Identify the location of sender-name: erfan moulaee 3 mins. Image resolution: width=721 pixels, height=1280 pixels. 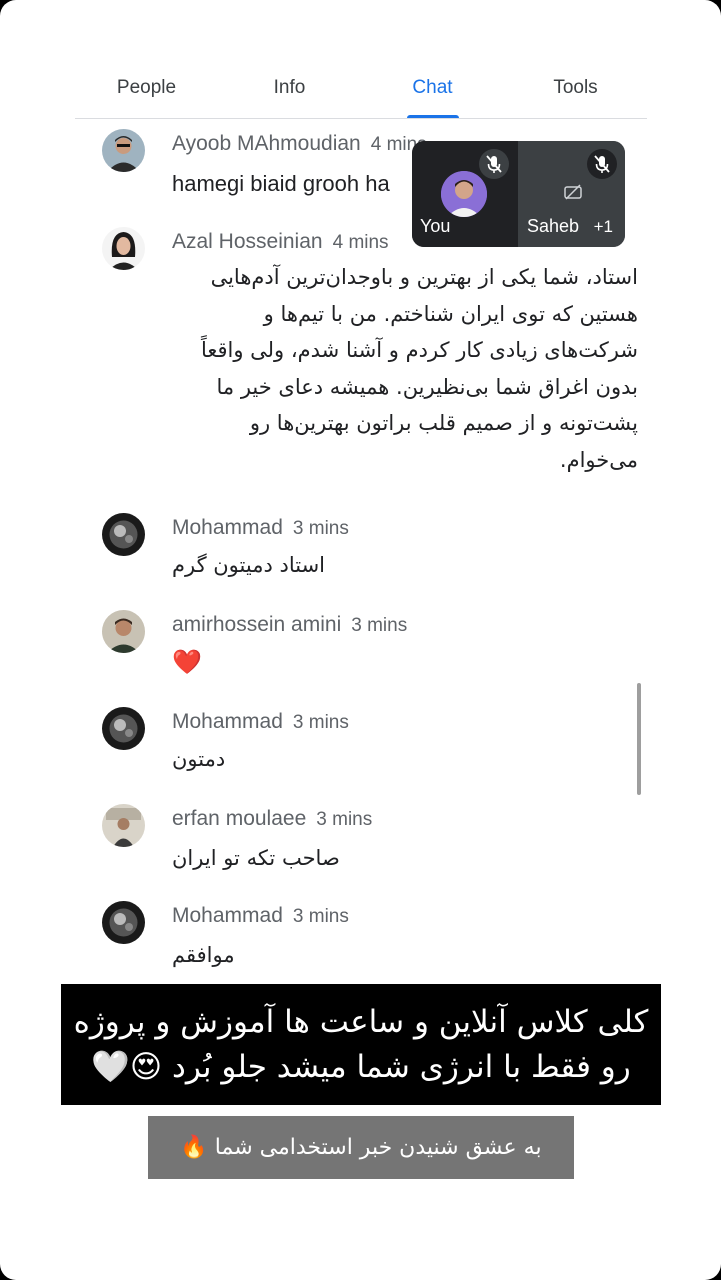
(272, 818).